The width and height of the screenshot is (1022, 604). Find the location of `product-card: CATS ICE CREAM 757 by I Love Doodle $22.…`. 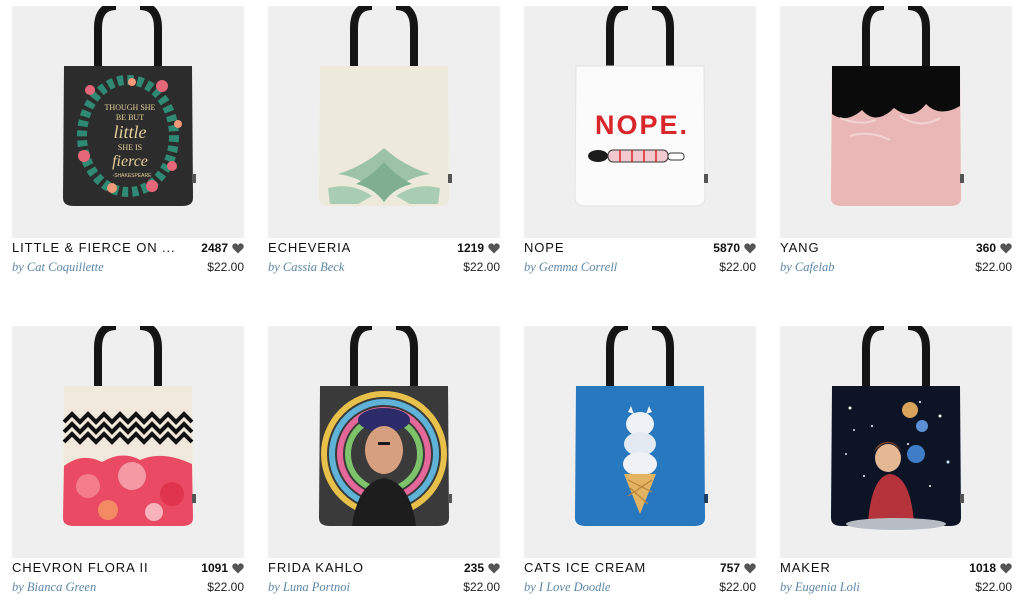

product-card: CATS ICE CREAM 757 by I Love Doodle $22.… is located at coordinates (640, 464).